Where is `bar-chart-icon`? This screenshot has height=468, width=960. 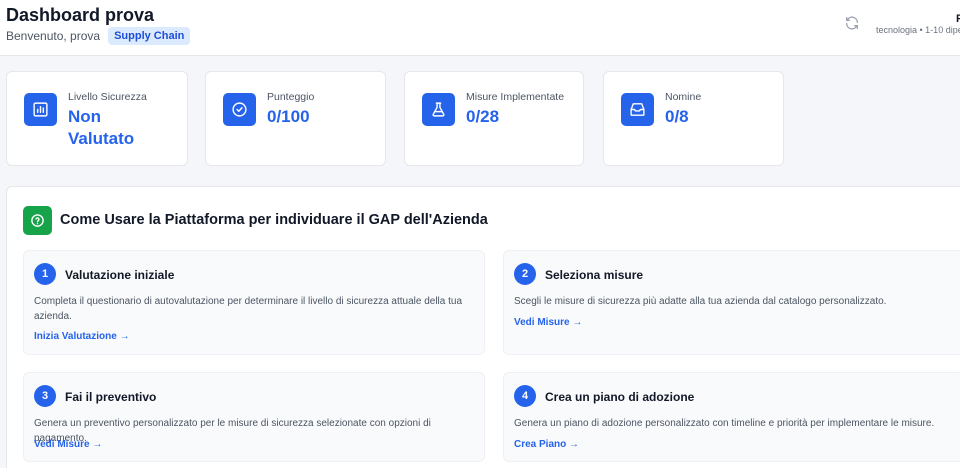
bar-chart-icon is located at coordinates (40, 109).